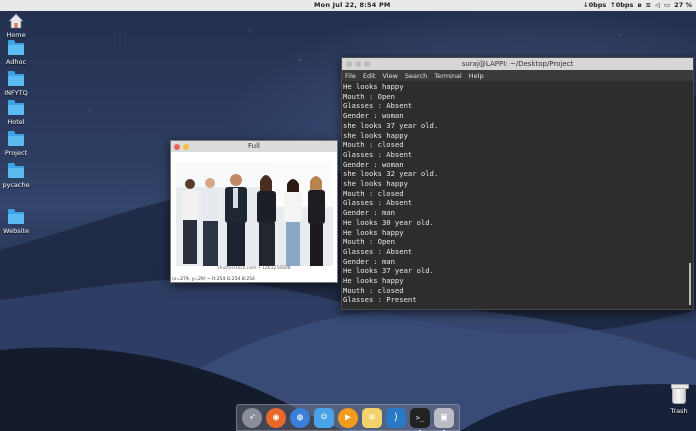 This screenshot has height=431, width=696. What do you see at coordinates (594, 5) in the screenshot?
I see `net-down-indicator: ↓0bps` at bounding box center [594, 5].